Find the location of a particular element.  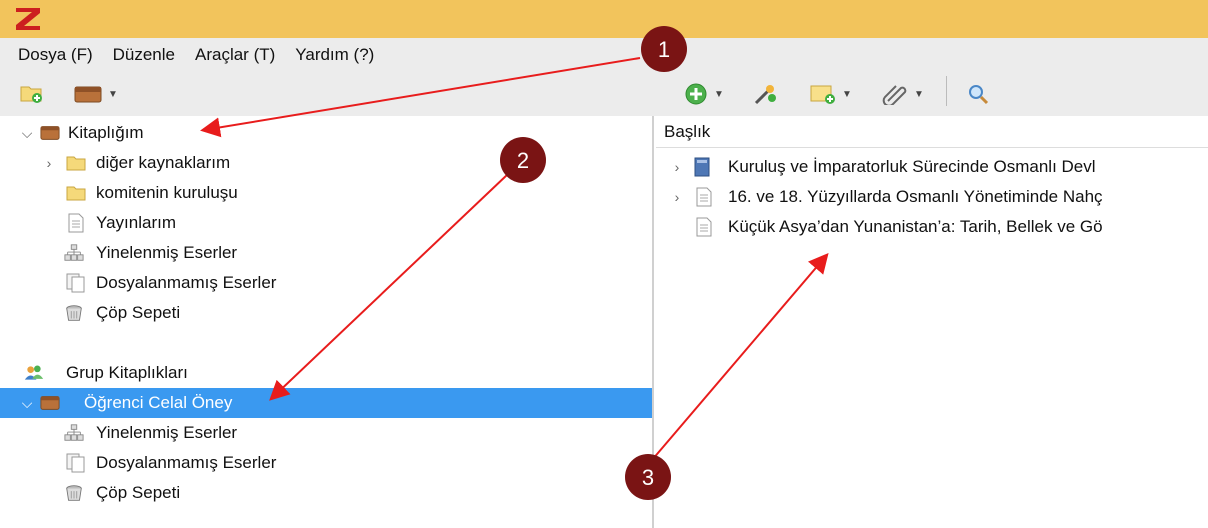

add-attachment-button: ▼ is located at coordinates (903, 94).